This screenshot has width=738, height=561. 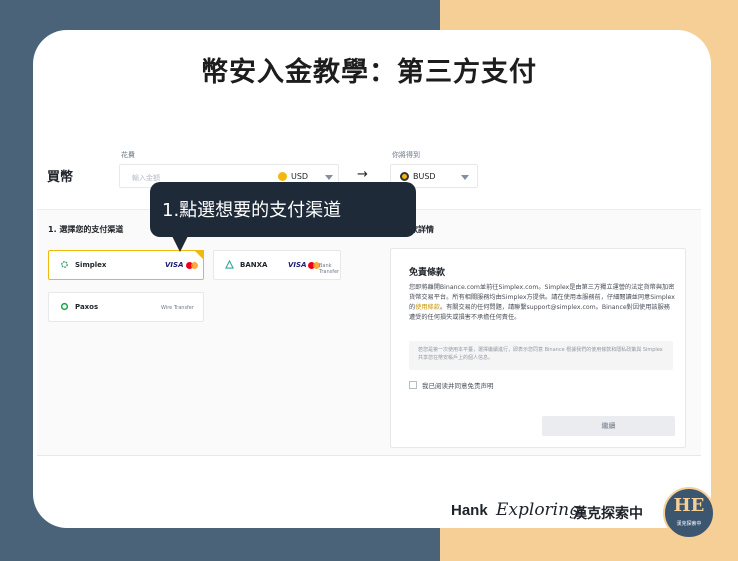 What do you see at coordinates (413, 385) in the screenshot?
I see `agree-checkbox` at bounding box center [413, 385].